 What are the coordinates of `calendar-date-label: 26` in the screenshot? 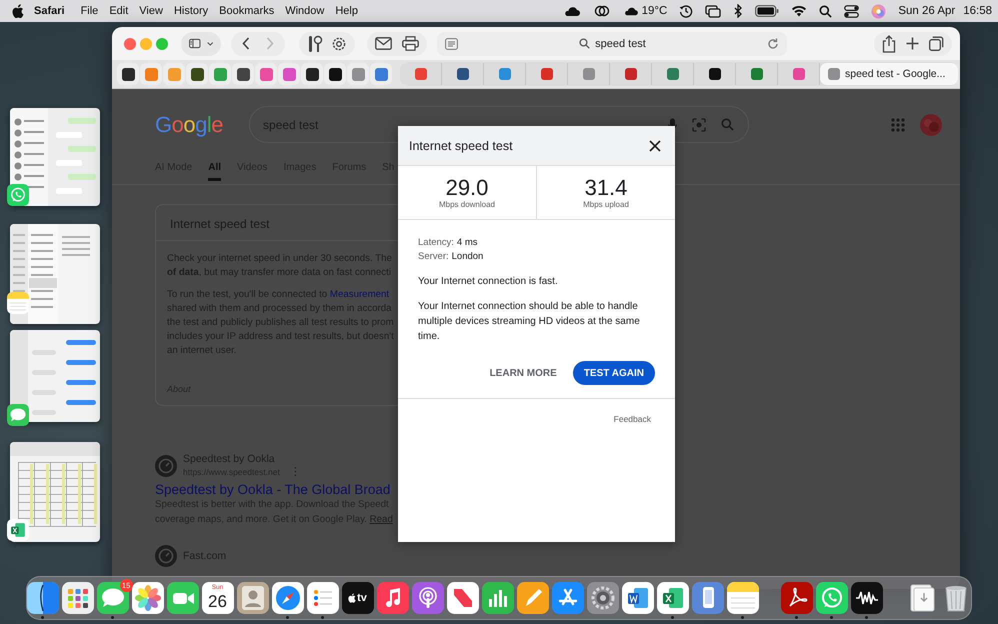 It's located at (217, 601).